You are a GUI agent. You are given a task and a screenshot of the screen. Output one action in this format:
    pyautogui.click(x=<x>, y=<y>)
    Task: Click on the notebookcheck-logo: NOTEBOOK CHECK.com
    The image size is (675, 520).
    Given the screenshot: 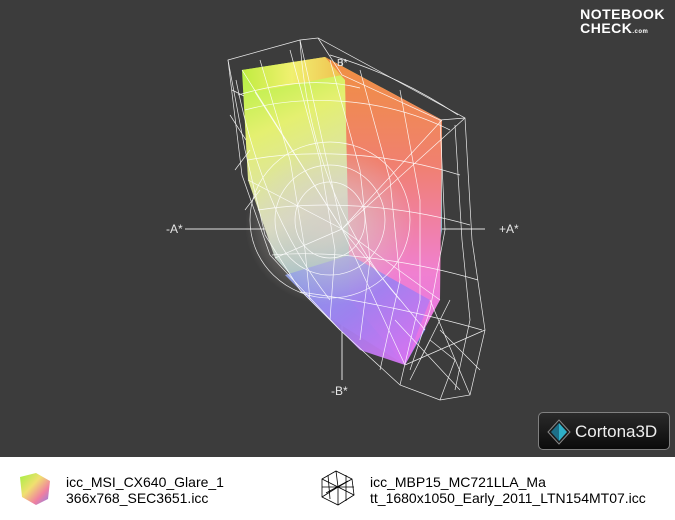 What is the action you would take?
    pyautogui.click(x=622, y=23)
    